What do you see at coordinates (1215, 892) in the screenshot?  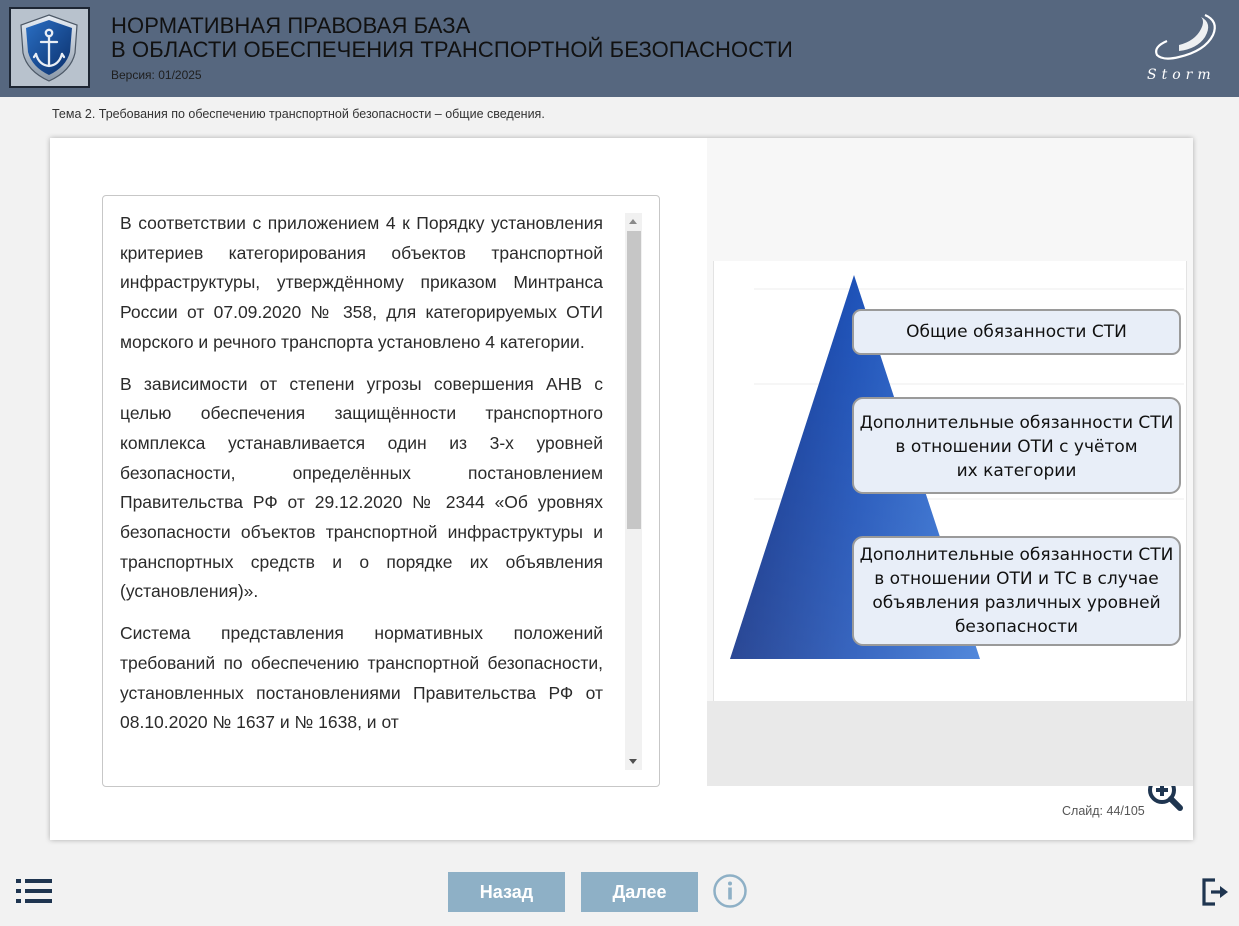 I see `exit-icon` at bounding box center [1215, 892].